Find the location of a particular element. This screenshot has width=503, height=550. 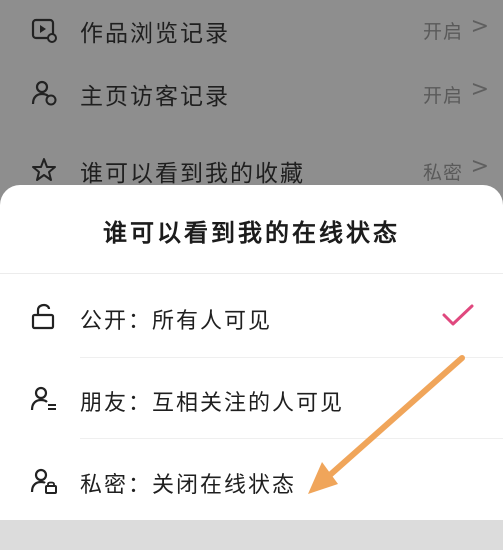

baidu-watermark: Bai is located at coordinates (463, 510).